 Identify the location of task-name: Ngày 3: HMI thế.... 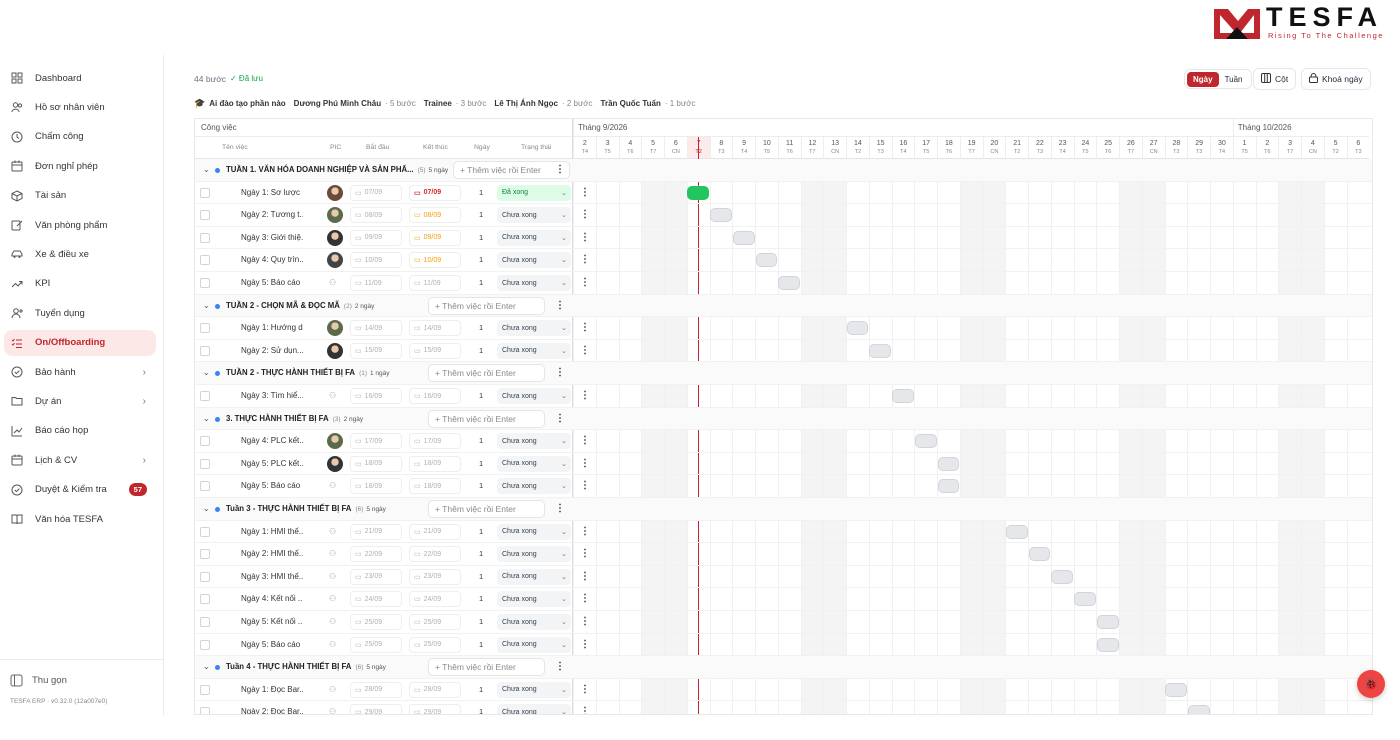
(272, 576).